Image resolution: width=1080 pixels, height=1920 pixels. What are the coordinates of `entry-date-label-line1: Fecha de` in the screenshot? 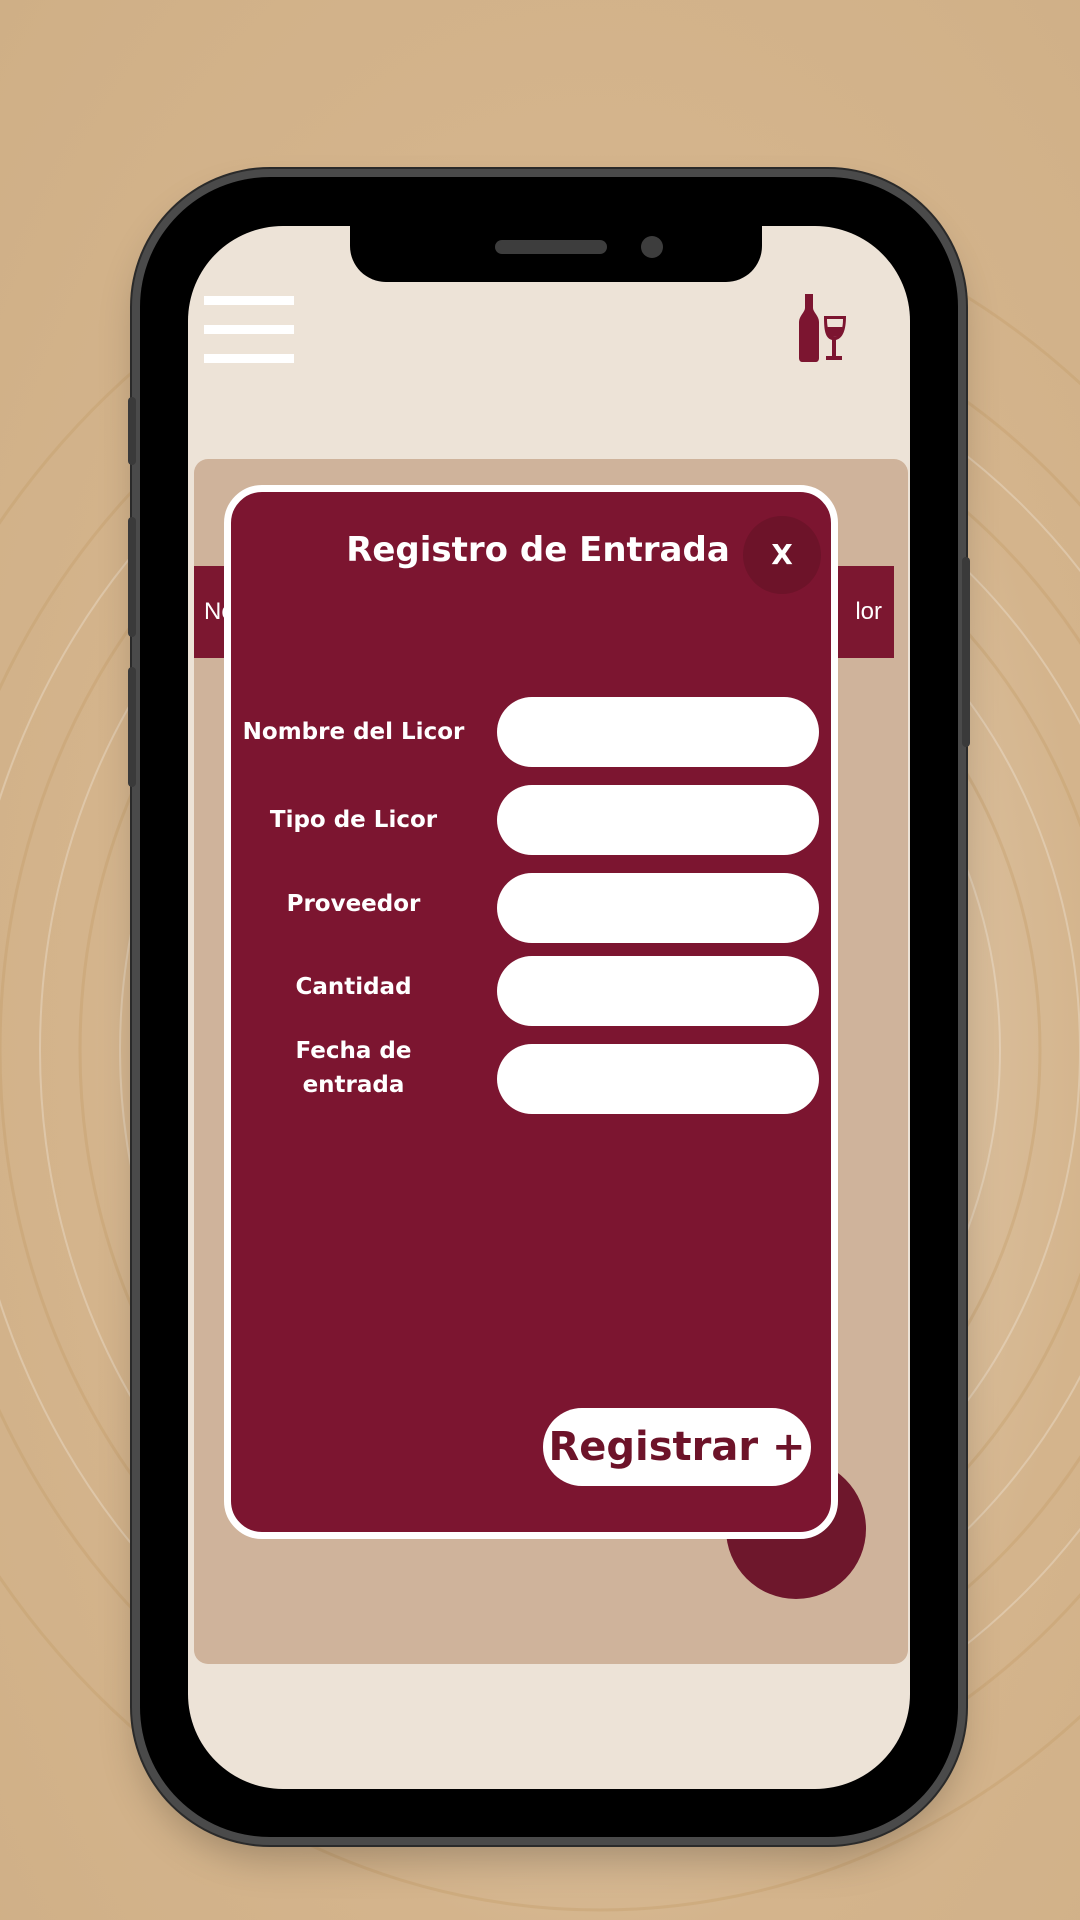 It's located at (353, 1051).